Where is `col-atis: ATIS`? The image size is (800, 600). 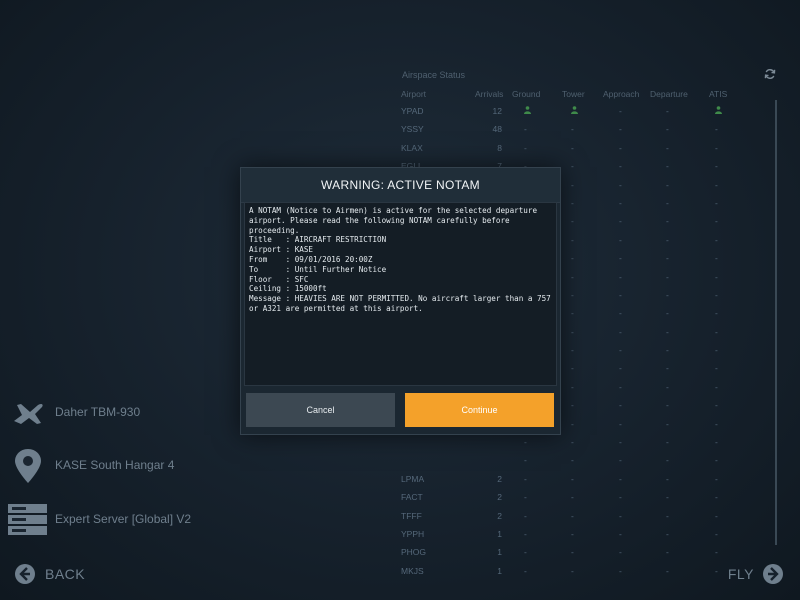
col-atis: ATIS is located at coordinates (718, 94).